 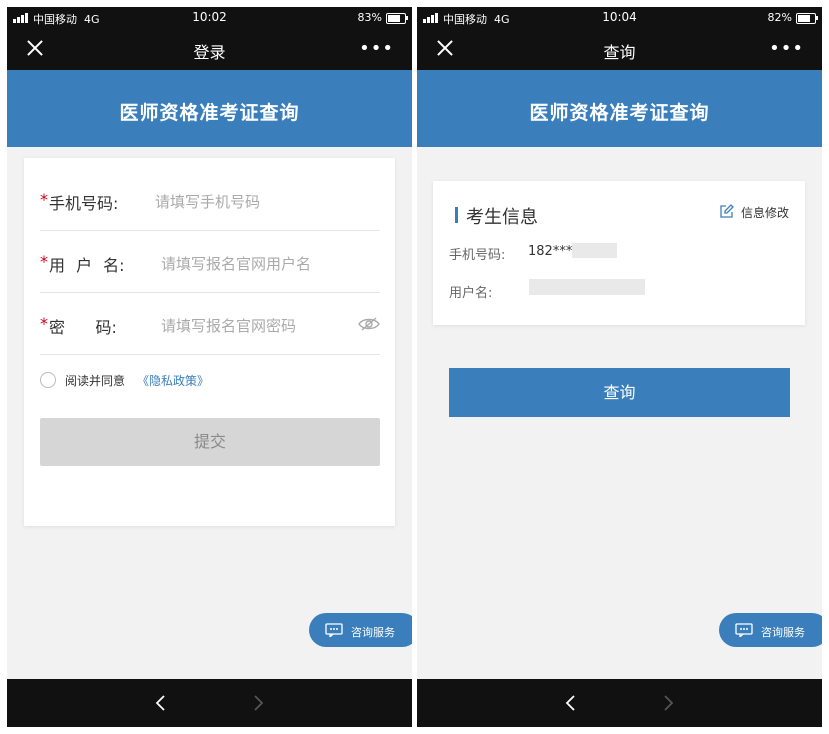 I want to click on edit-label: 信息修改, so click(x=764, y=213).